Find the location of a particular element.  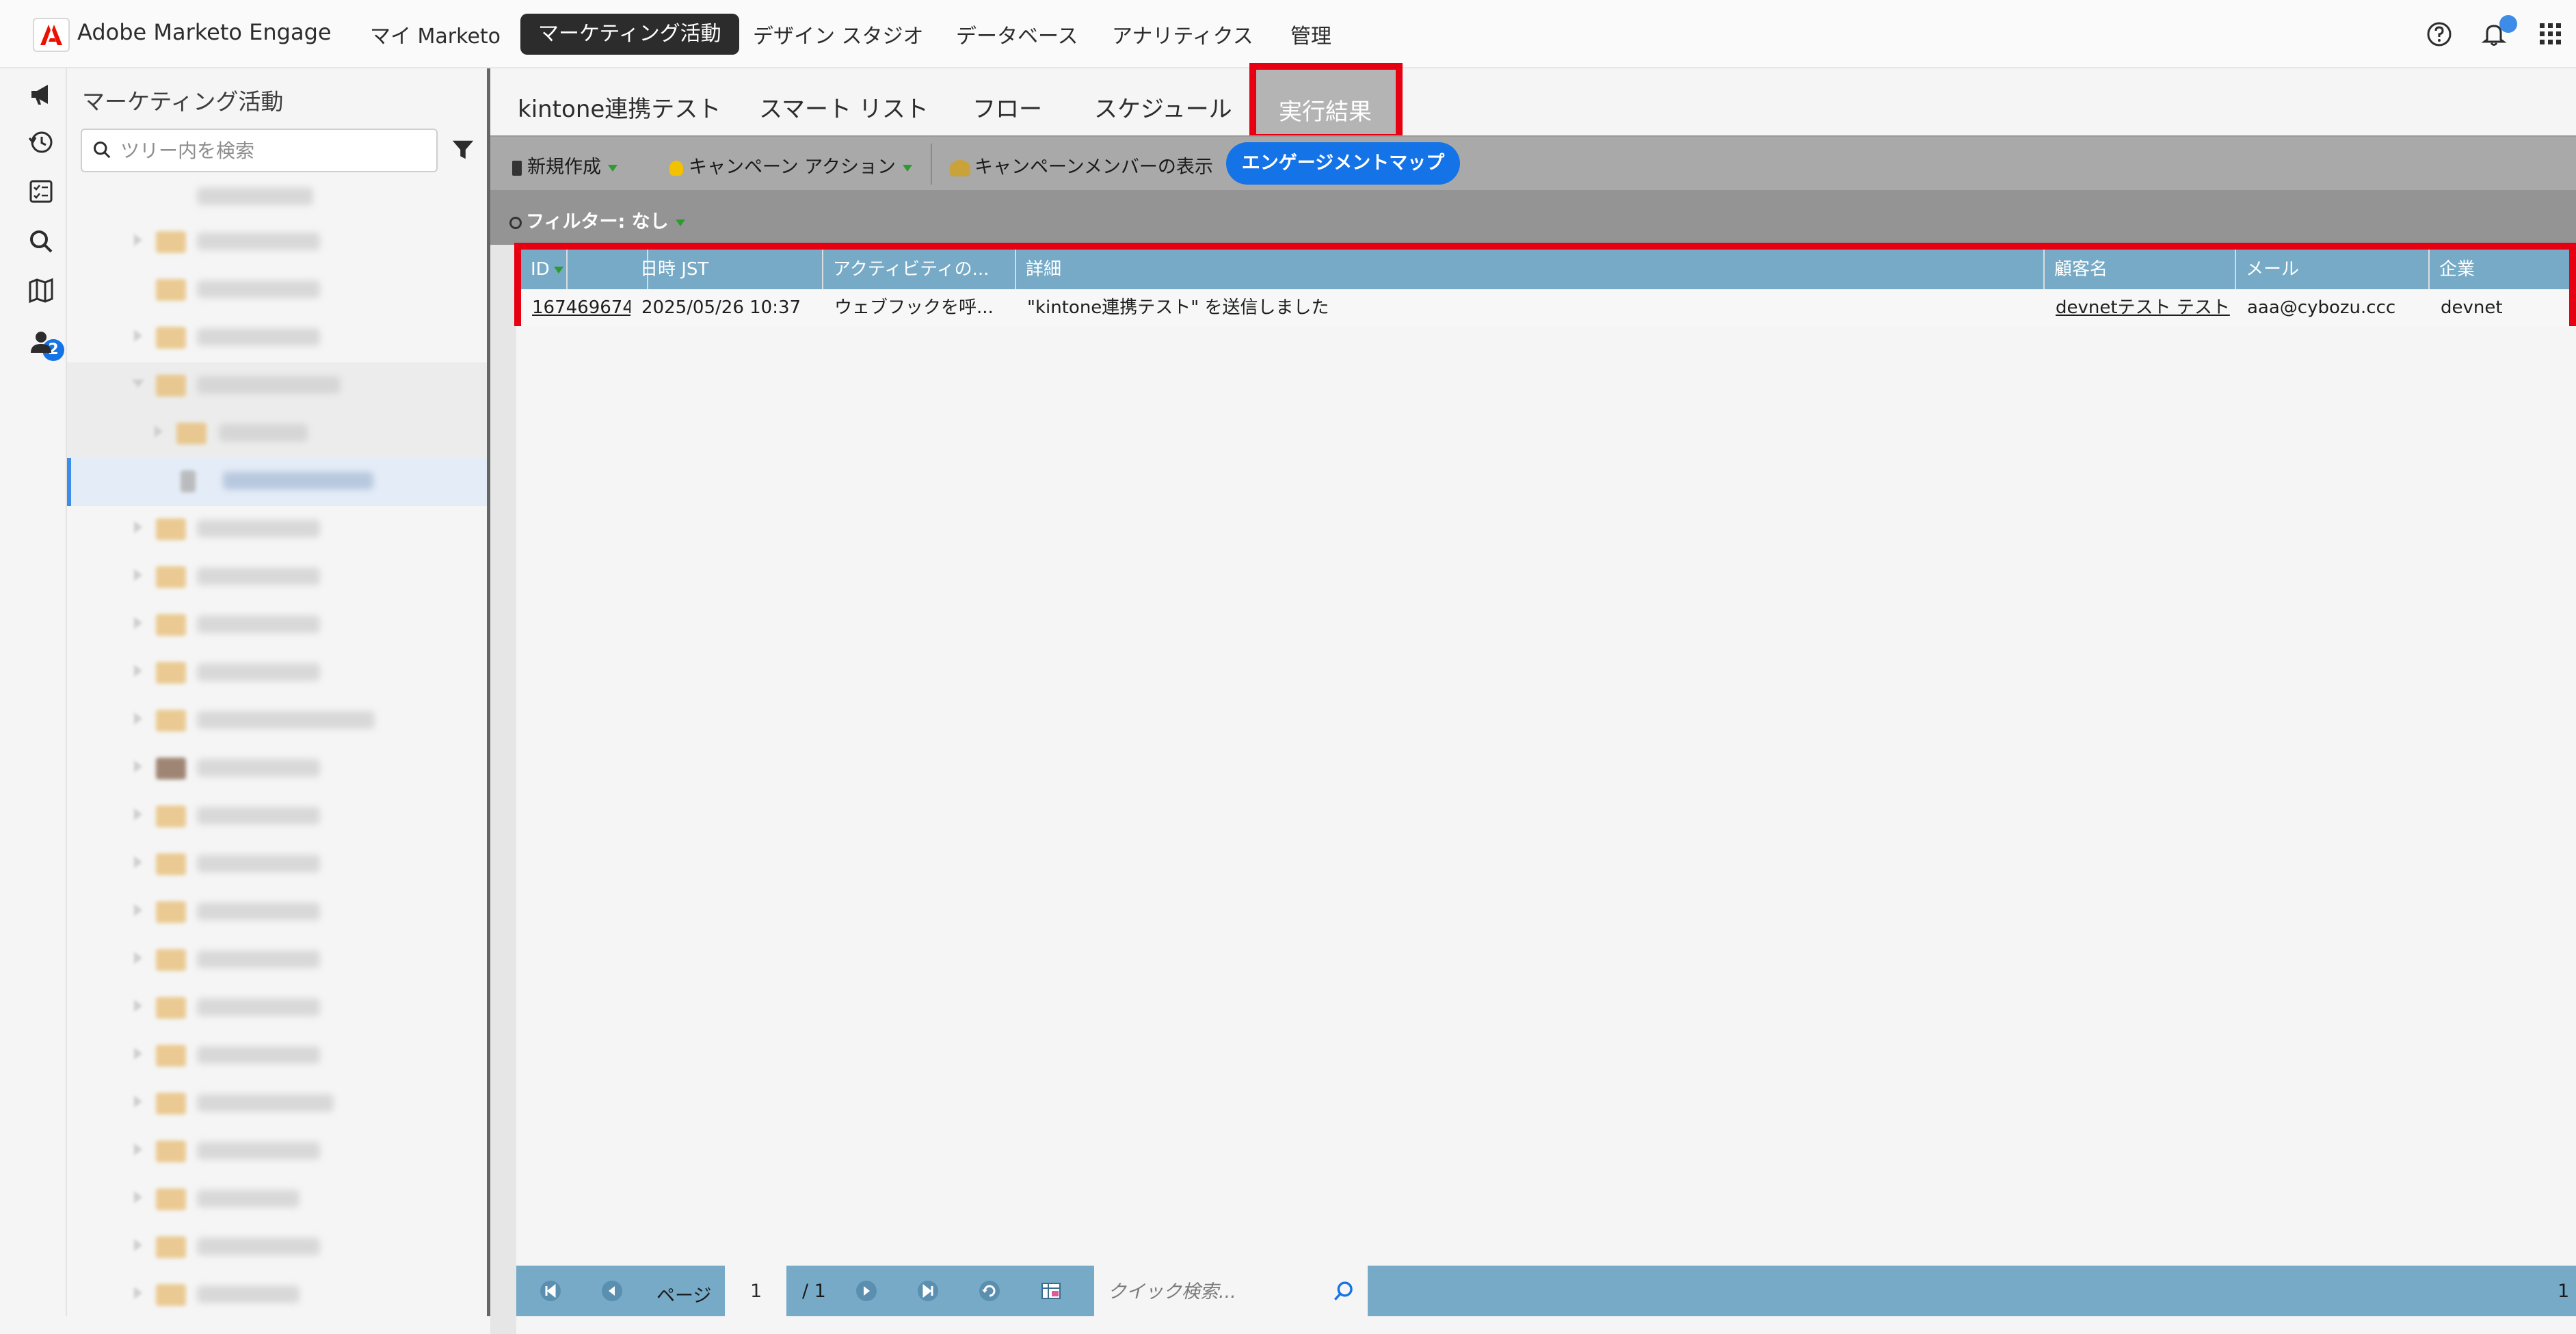

toolbar: 新規作成 キャンペーン アクション キャンペーンメンバーの表示 is located at coordinates (1533, 163).